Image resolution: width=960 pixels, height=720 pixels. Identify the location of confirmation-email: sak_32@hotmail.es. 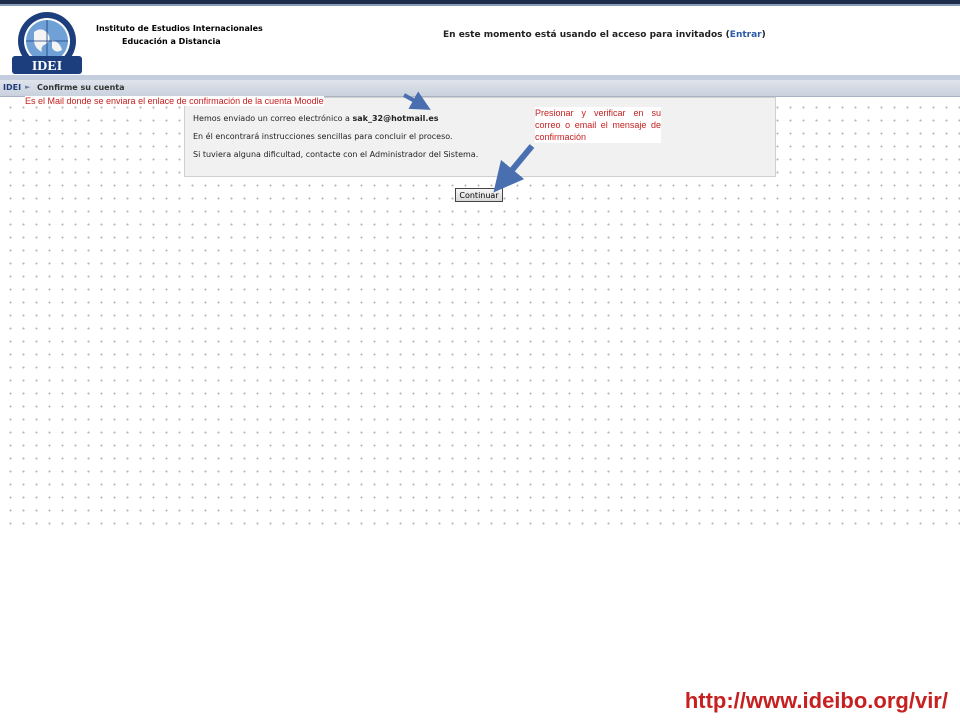
(395, 118).